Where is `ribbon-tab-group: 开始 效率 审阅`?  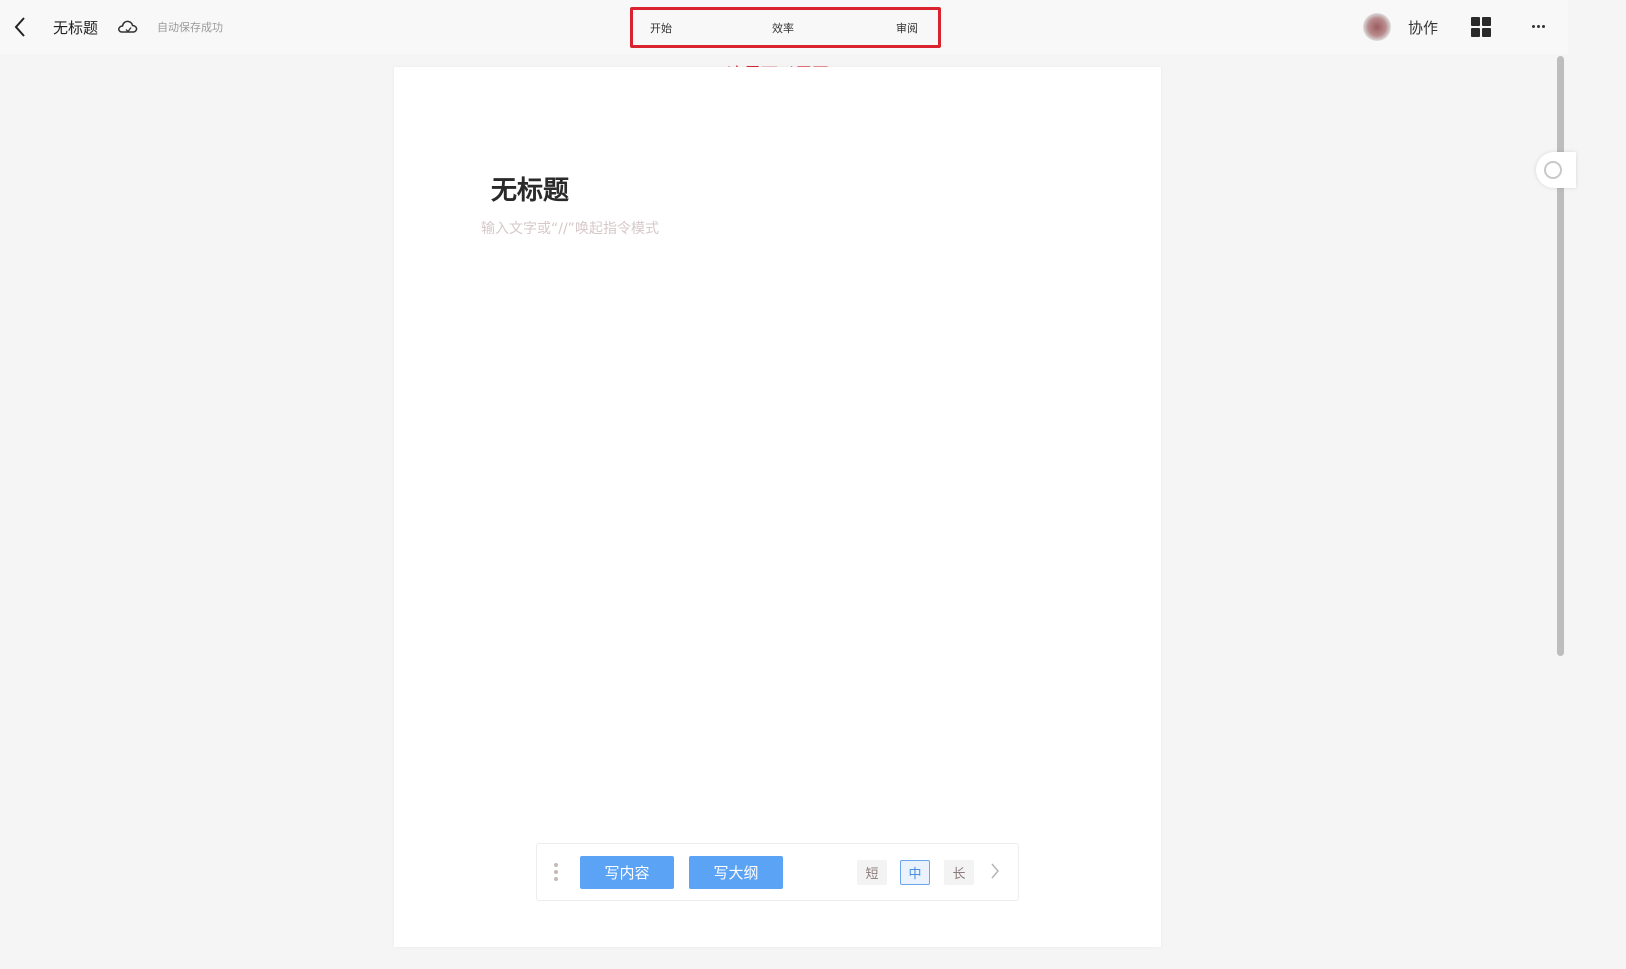
ribbon-tab-group: 开始 效率 审阅 is located at coordinates (785, 27).